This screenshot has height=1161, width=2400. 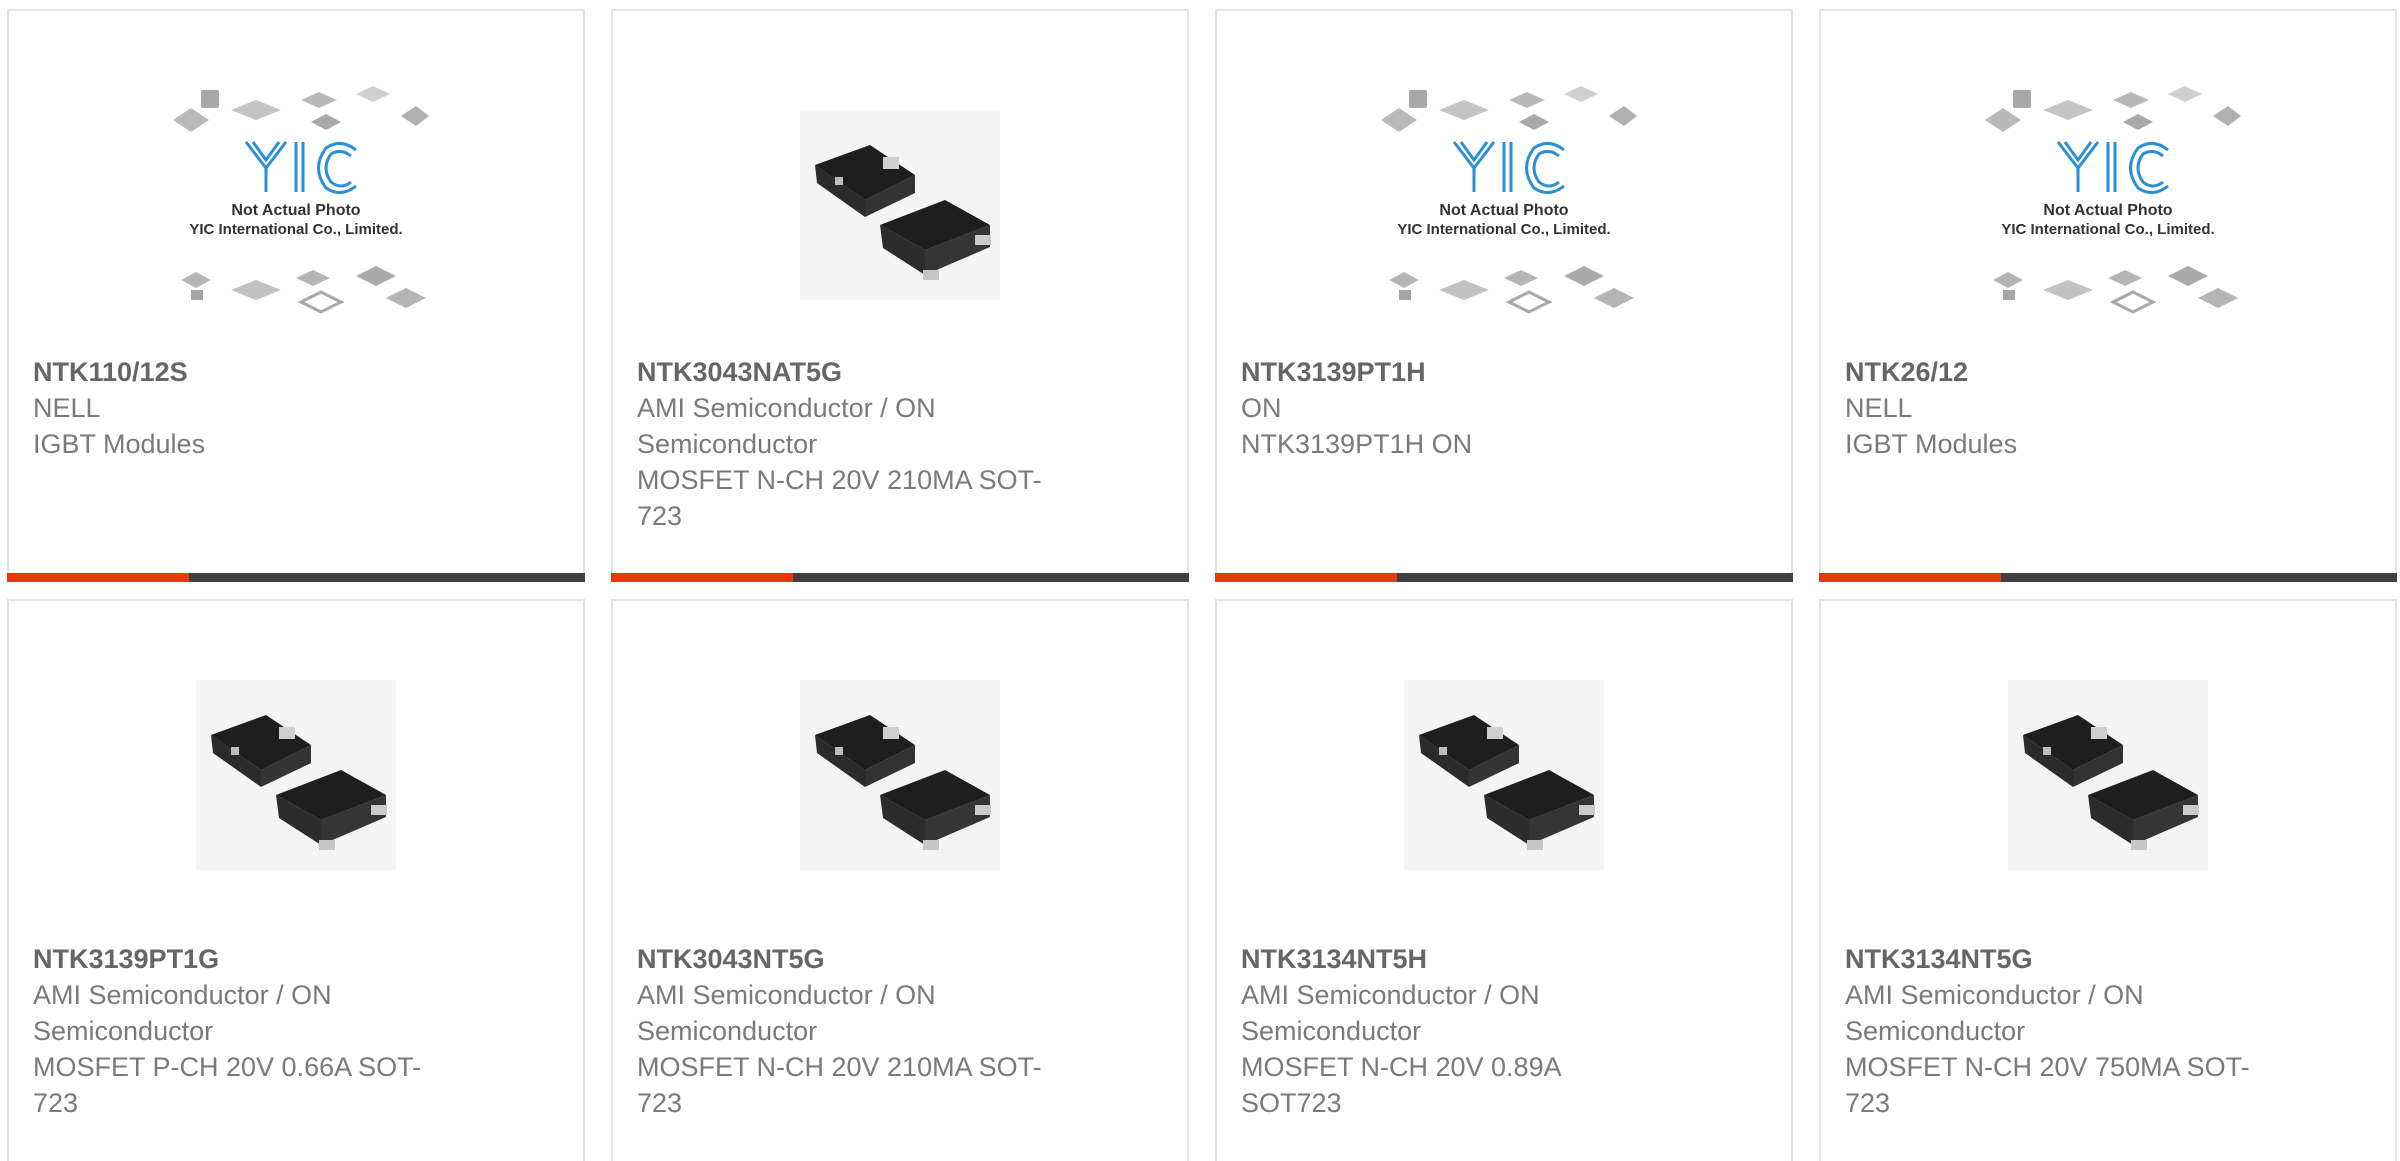 What do you see at coordinates (227, 1085) in the screenshot?
I see `product-description: MOSFET P-CH 20V 0.66A SOT-723` at bounding box center [227, 1085].